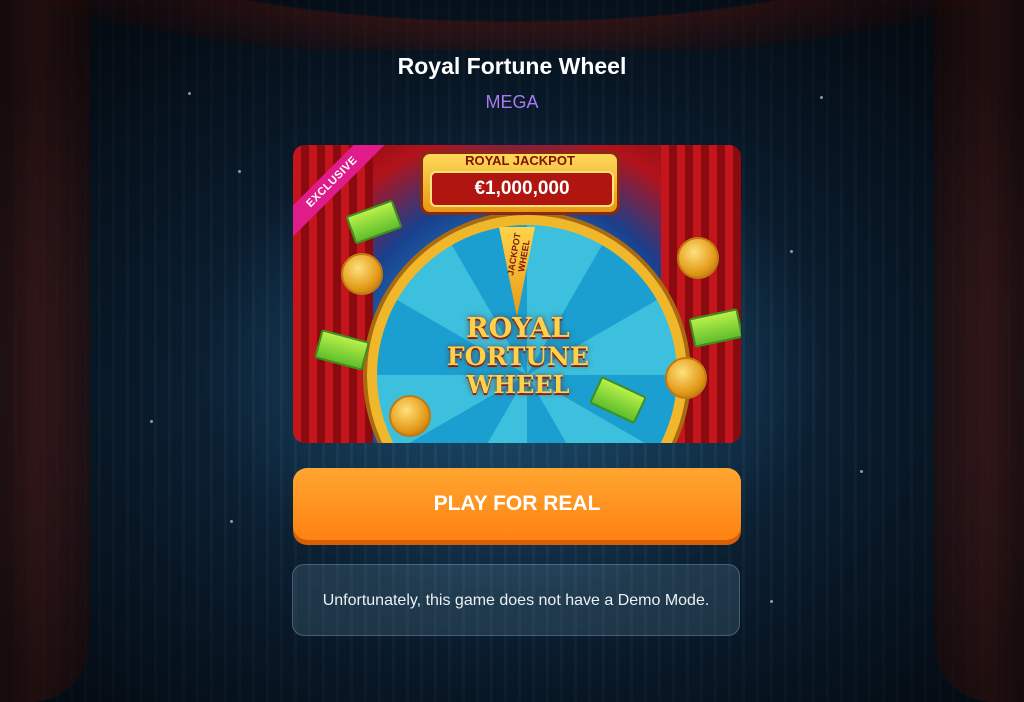 This screenshot has width=1024, height=702. What do you see at coordinates (518, 384) in the screenshot?
I see `logo-line: WHEEL` at bounding box center [518, 384].